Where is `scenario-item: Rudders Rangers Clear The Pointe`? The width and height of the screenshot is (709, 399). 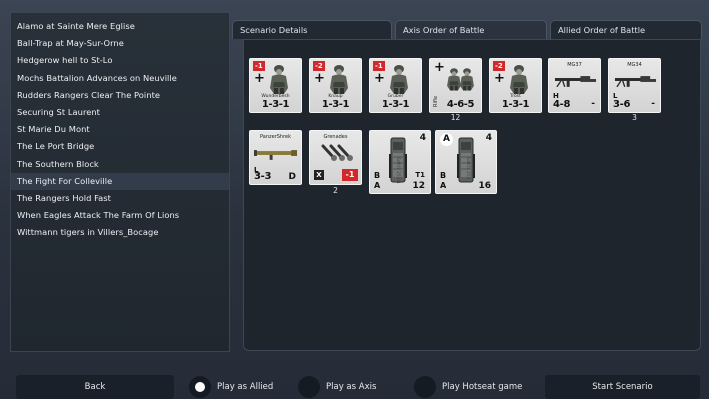 scenario-item: Rudders Rangers Clear The Pointe is located at coordinates (120, 95).